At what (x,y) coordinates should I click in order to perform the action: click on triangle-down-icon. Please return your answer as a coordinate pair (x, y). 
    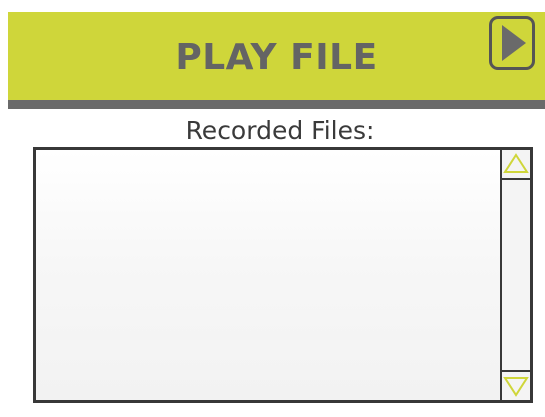
    Looking at the image, I should click on (516, 387).